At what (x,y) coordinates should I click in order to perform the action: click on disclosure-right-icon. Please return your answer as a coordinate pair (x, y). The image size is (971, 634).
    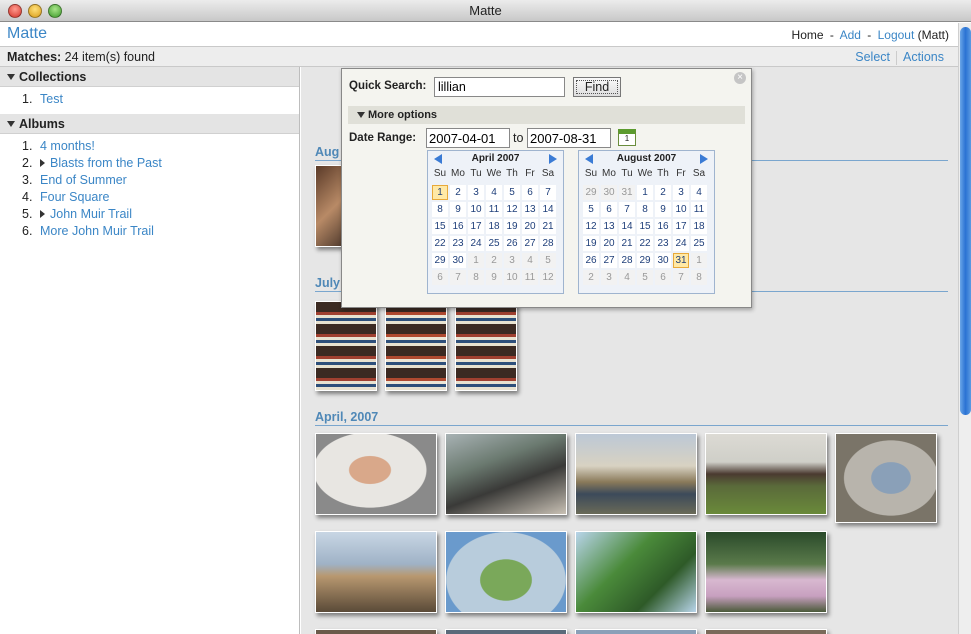
    Looking at the image, I should click on (42, 214).